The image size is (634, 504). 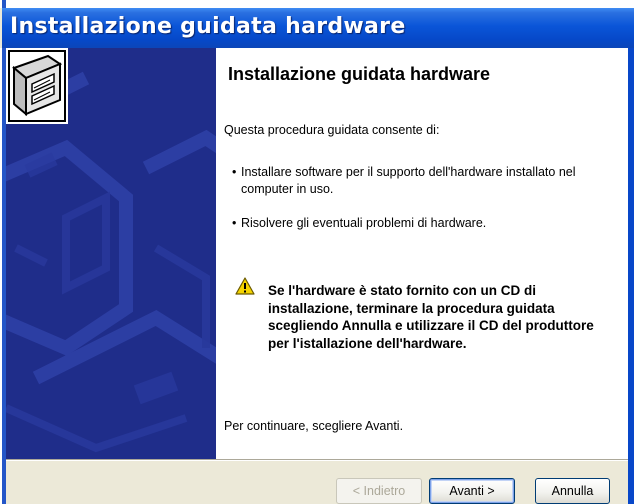 I want to click on intro-text: Questa procedura guidata consente di:, so click(x=332, y=130).